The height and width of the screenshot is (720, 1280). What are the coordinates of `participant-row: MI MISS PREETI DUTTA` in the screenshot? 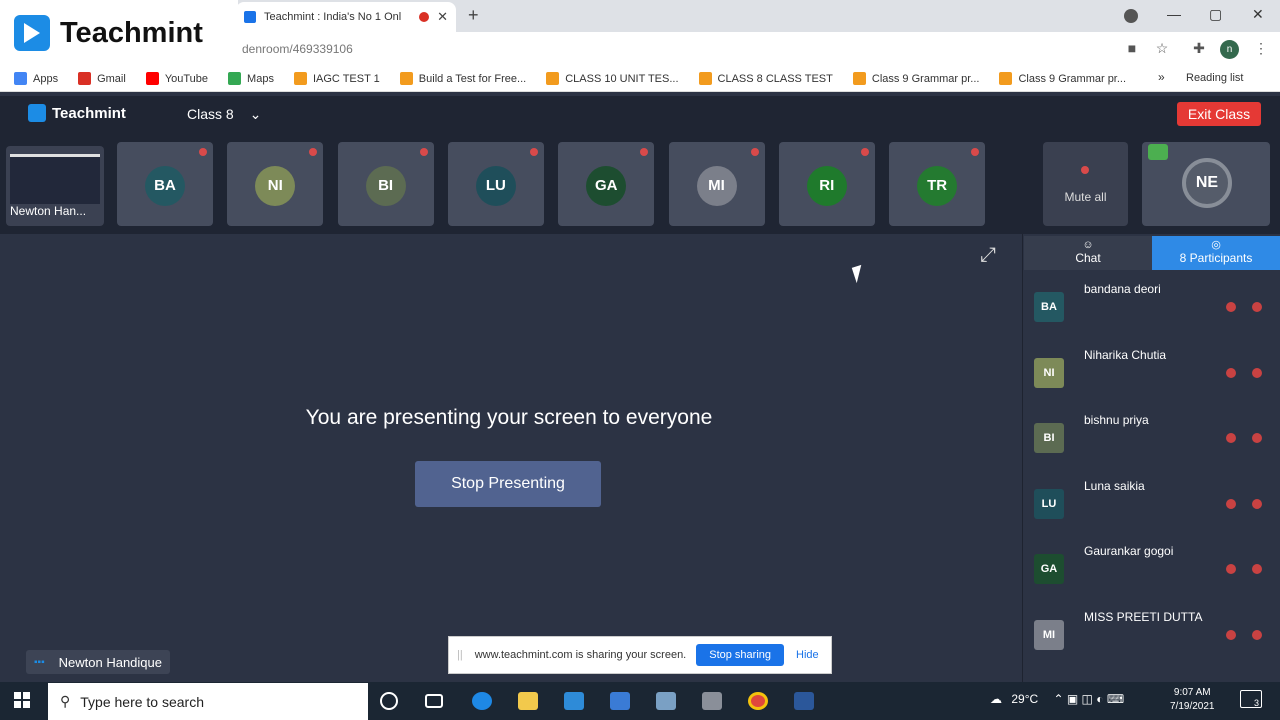 It's located at (1152, 642).